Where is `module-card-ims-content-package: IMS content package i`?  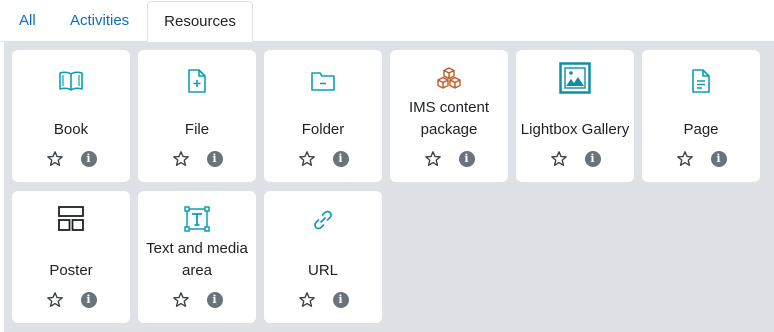 module-card-ims-content-package: IMS content package i is located at coordinates (449, 116).